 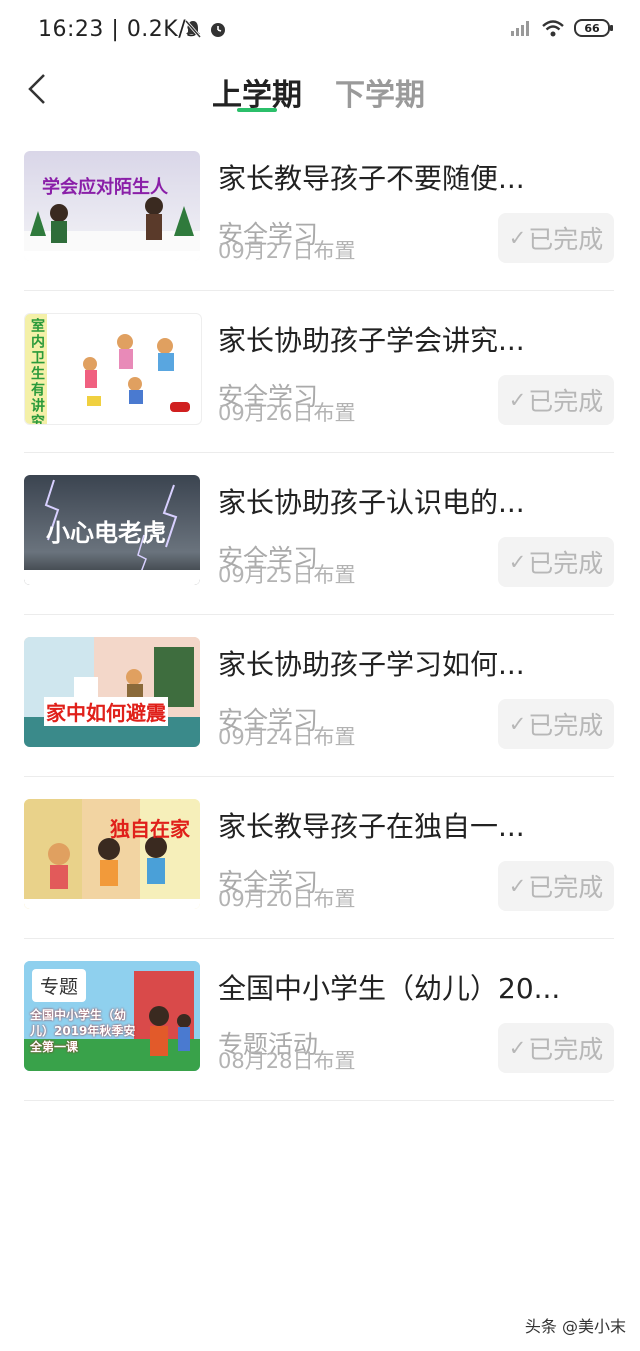 What do you see at coordinates (593, 28) in the screenshot?
I see `battery-icon: 66` at bounding box center [593, 28].